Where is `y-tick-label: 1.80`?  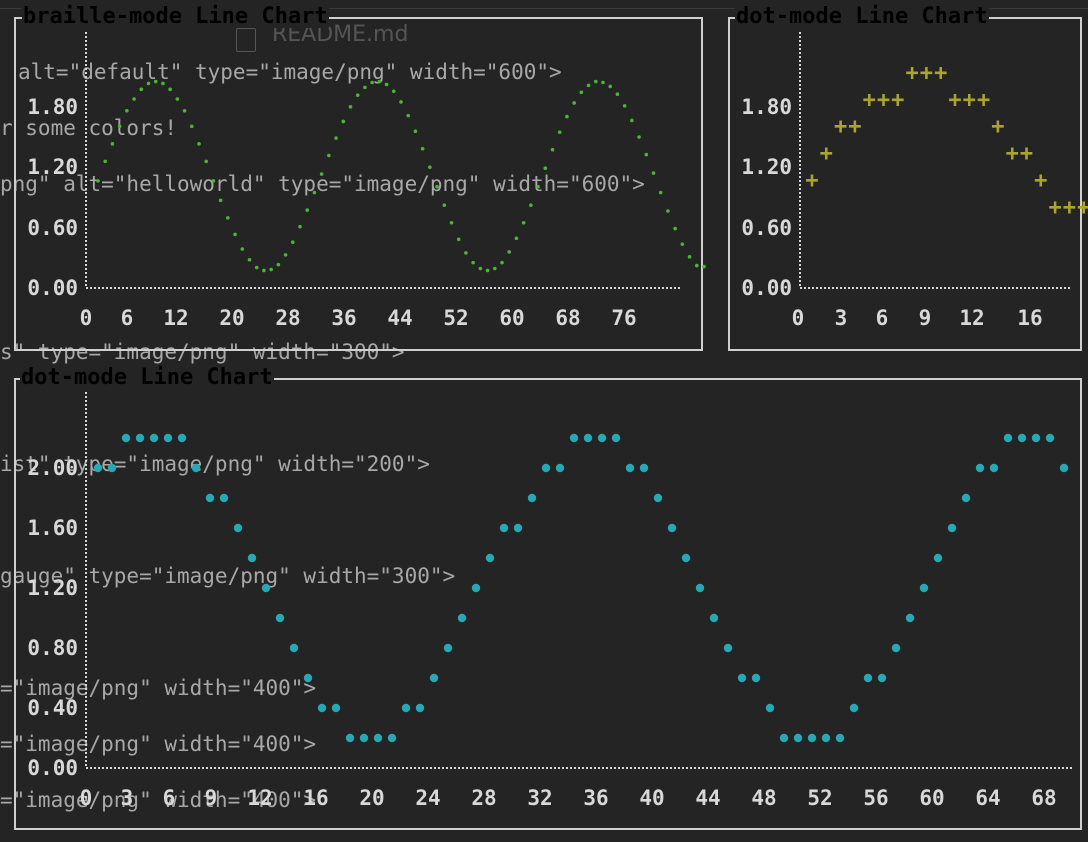 y-tick-label: 1.80 is located at coordinates (52, 107).